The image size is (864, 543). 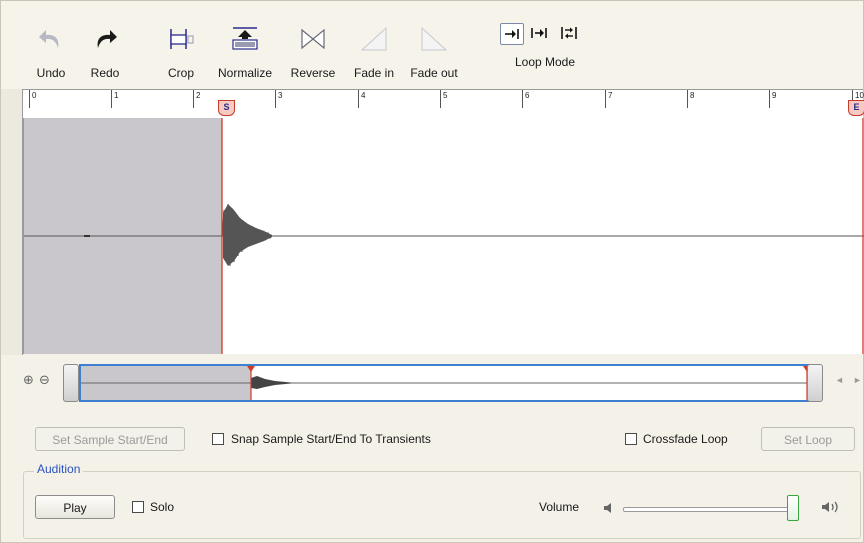 What do you see at coordinates (331, 439) in the screenshot?
I see `snap-to-transients-label: Snap Sample Start/End To Transients` at bounding box center [331, 439].